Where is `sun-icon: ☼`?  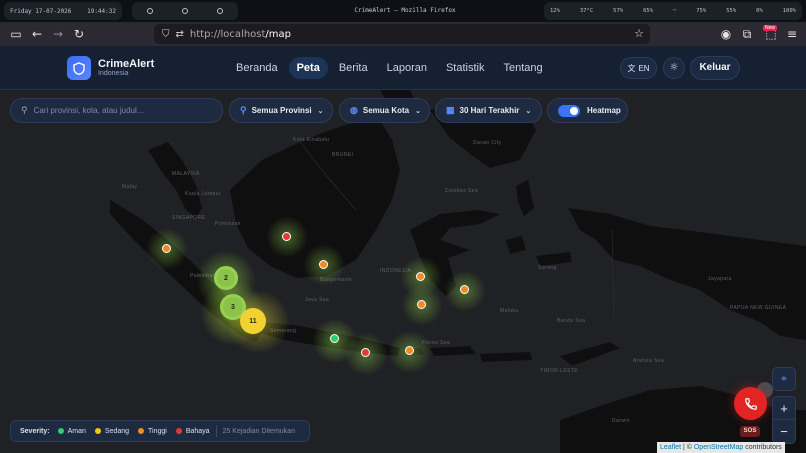
sun-icon: ☼ is located at coordinates (674, 67).